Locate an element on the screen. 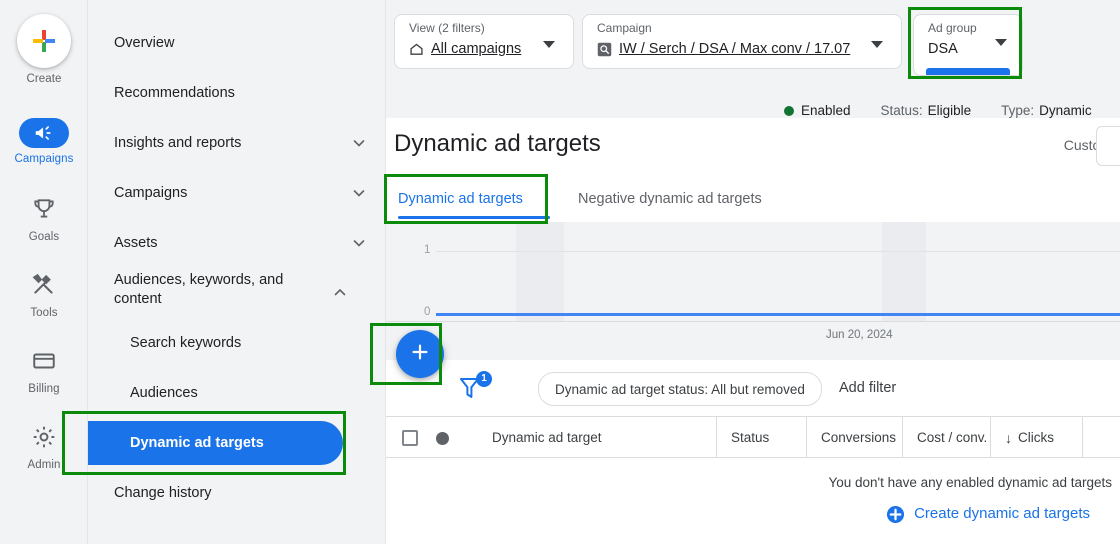 The height and width of the screenshot is (544, 1120). adgroup-selector-value-row: DSA is located at coordinates (943, 49).